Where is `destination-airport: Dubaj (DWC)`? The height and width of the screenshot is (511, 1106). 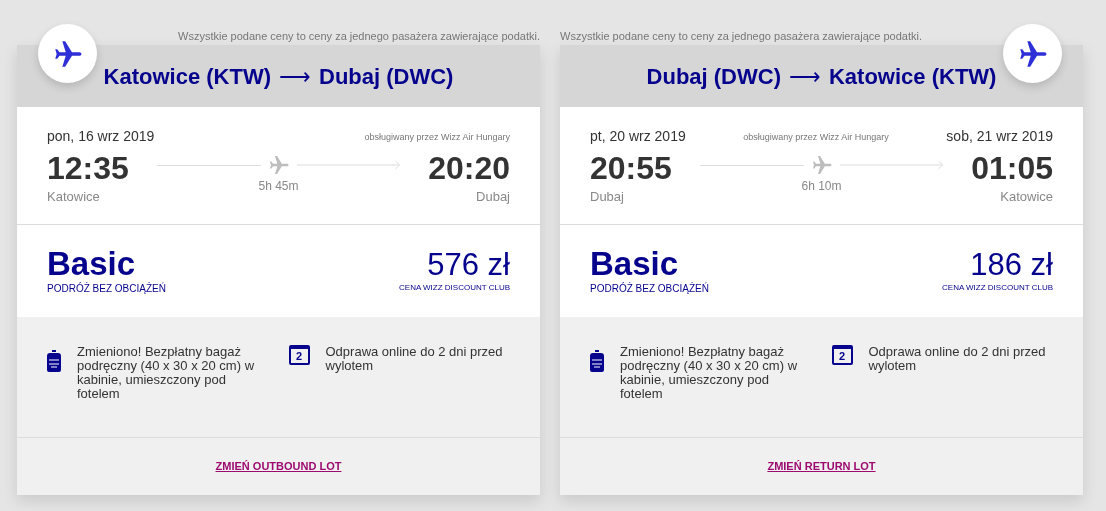 destination-airport: Dubaj (DWC) is located at coordinates (386, 76).